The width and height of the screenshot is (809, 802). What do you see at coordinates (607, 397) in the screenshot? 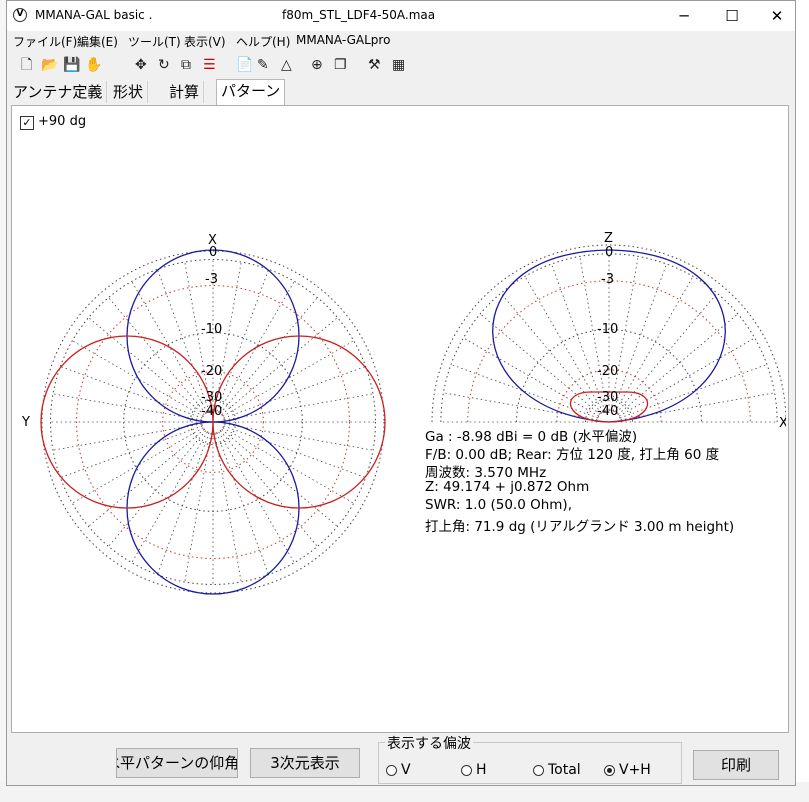
I see `v-ring-label: -30` at bounding box center [607, 397].